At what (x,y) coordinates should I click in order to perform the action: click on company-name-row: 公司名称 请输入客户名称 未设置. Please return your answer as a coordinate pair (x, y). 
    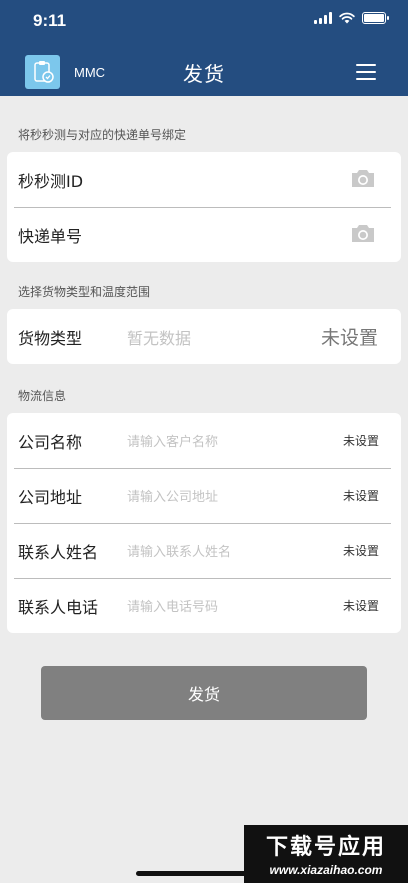
    Looking at the image, I should click on (204, 440).